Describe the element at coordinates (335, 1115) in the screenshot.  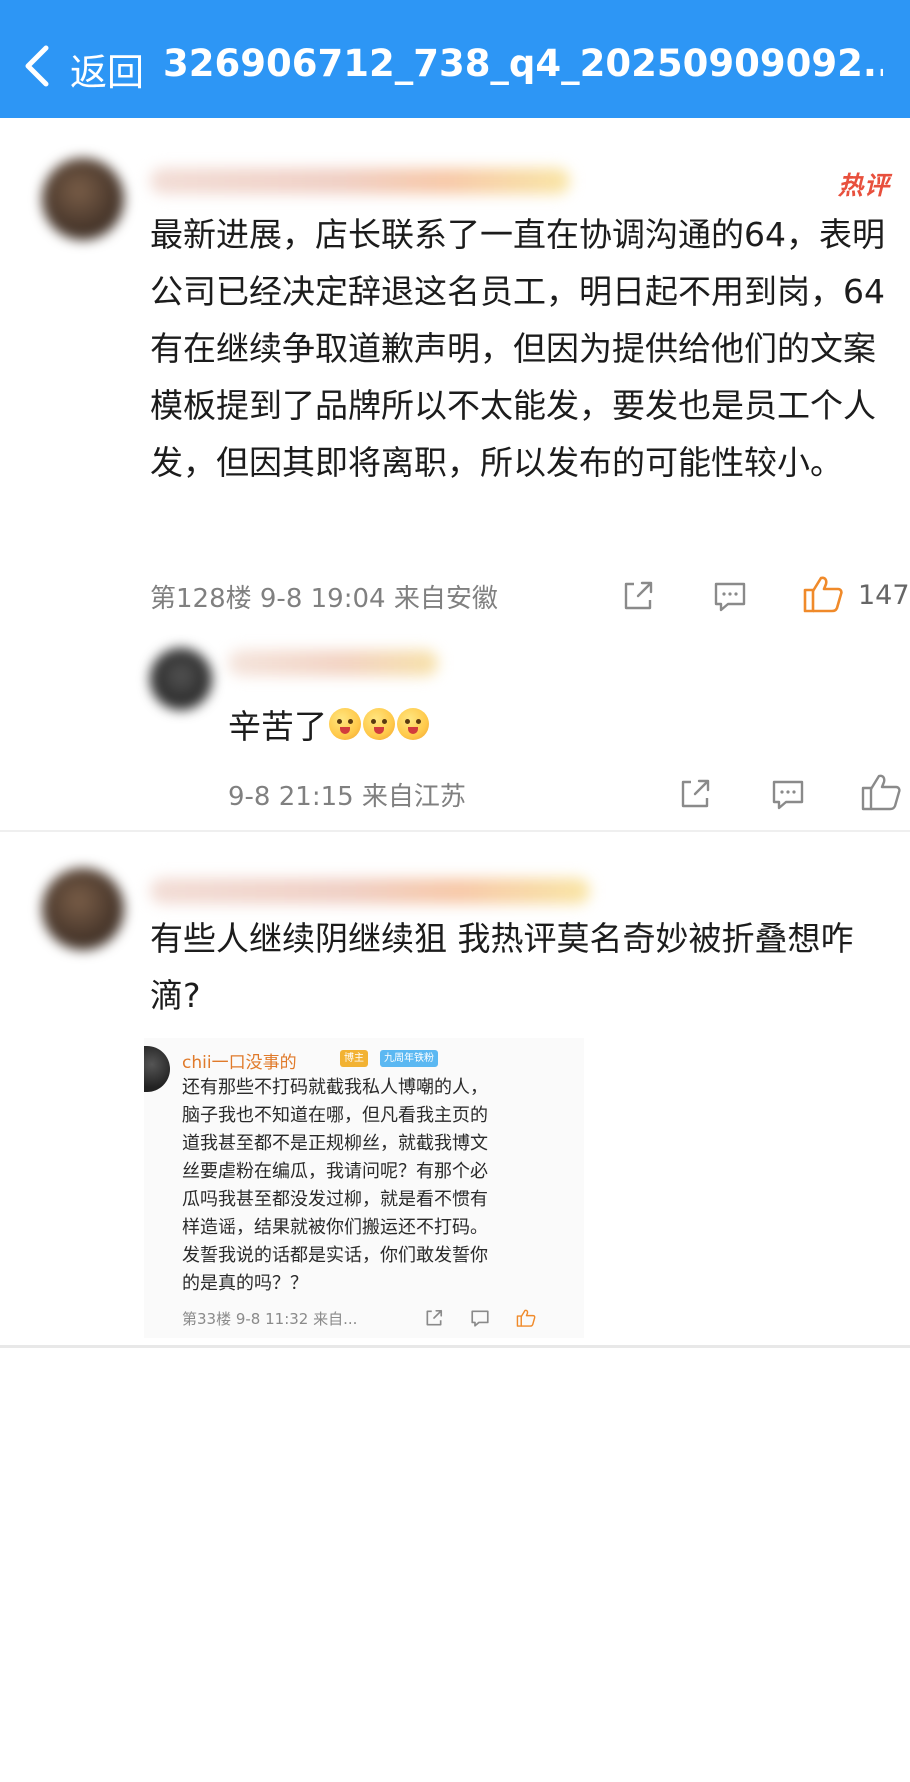
I see `embed-text-line: 脑子我也不知道在哪，但凡看我主页的` at that location.